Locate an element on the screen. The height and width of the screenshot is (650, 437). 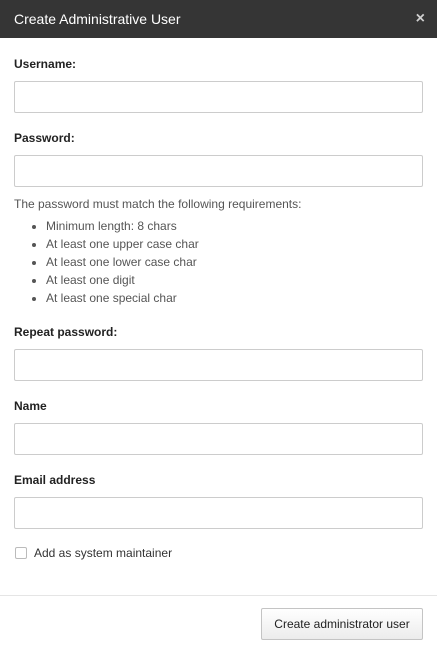
name-input is located at coordinates (218, 439).